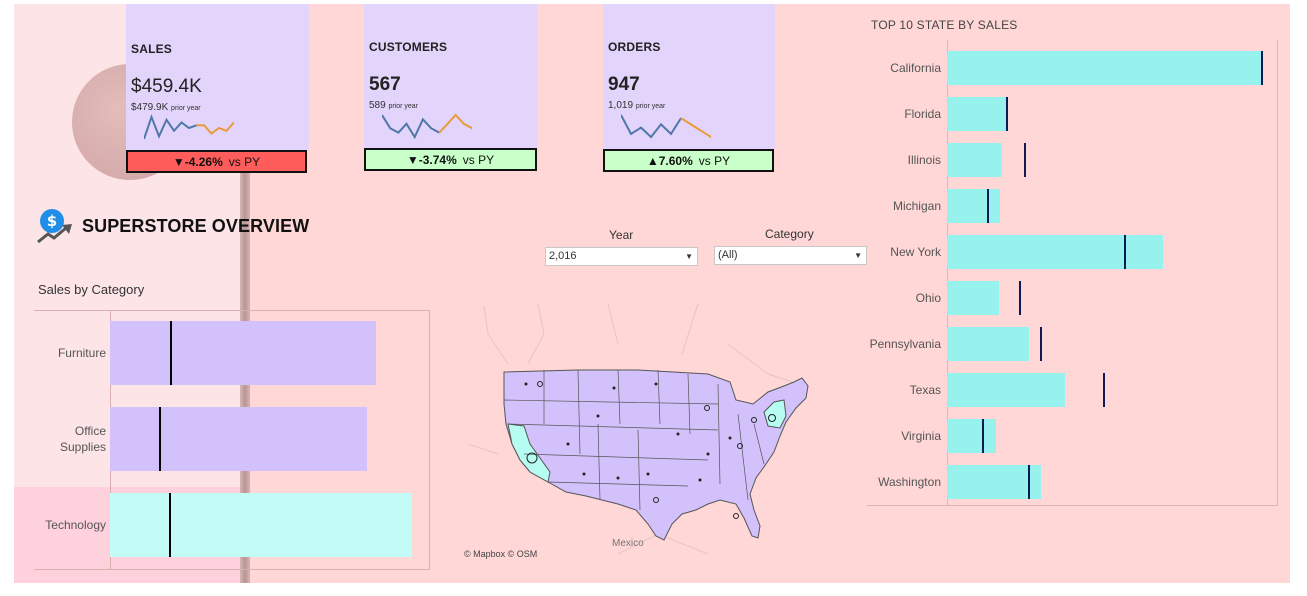 This screenshot has width=1307, height=596. What do you see at coordinates (217, 77) in the screenshot?
I see `kpi-card-sales: SALES $459.4K $479.9K prior year` at bounding box center [217, 77].